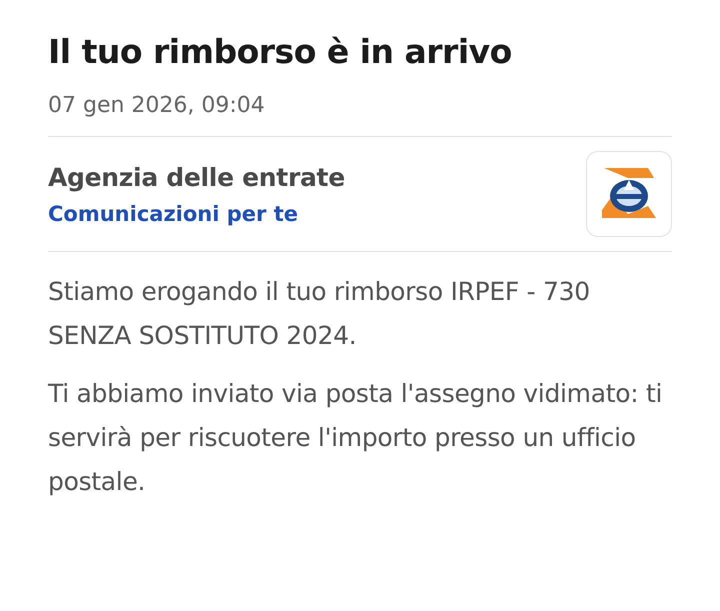 The height and width of the screenshot is (611, 720). Describe the element at coordinates (360, 115) in the screenshot. I see `message-date: 07 gen 2026, 09:04` at that location.